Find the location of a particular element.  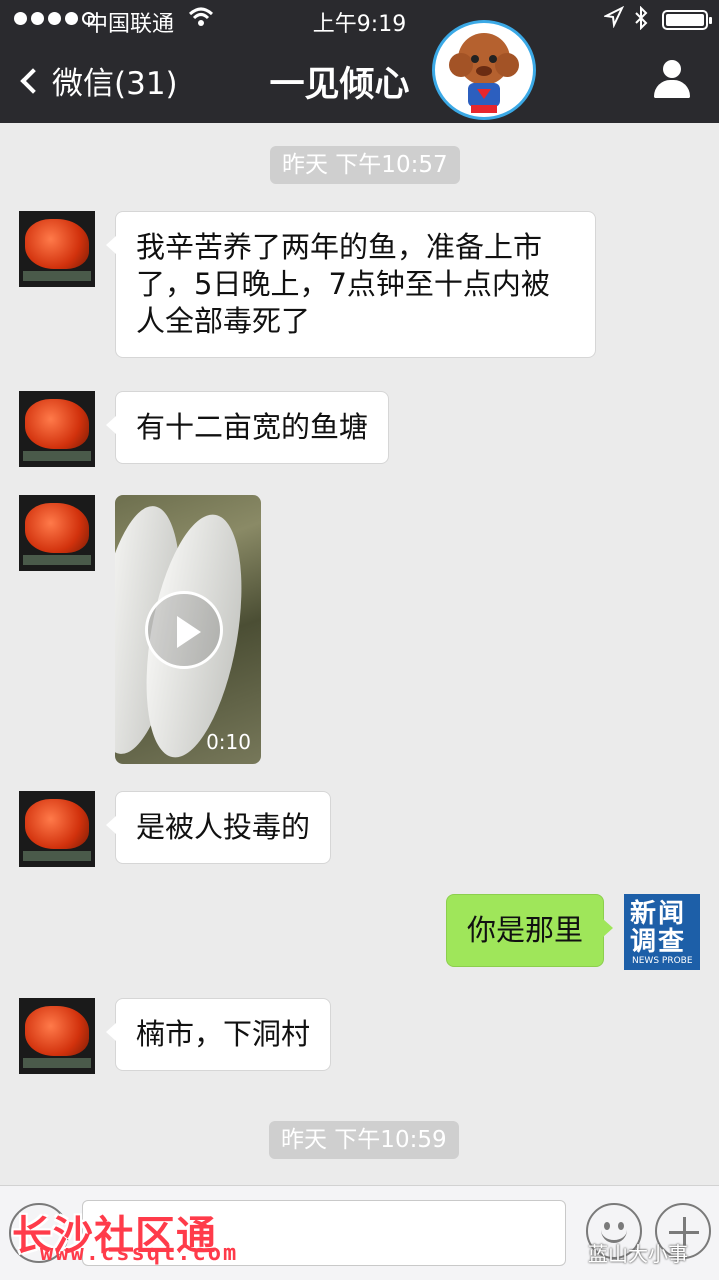

status-bar: 中国联通 上午9:19 is located at coordinates (359, 20).